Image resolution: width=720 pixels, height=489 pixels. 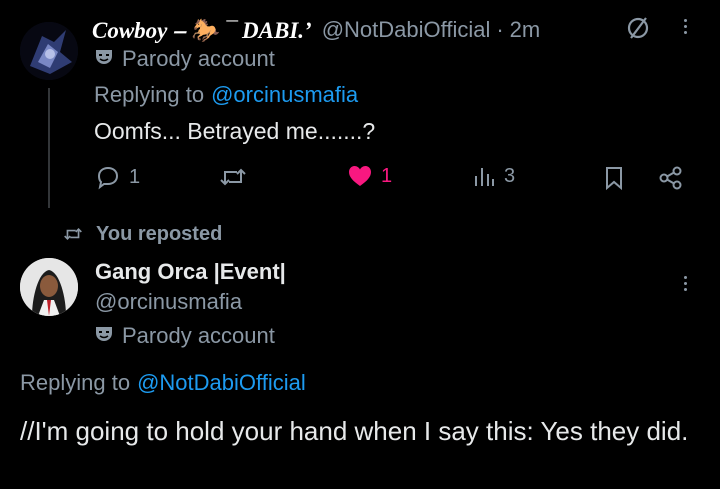 I want to click on repost-indicator: You reposted, so click(x=142, y=234).